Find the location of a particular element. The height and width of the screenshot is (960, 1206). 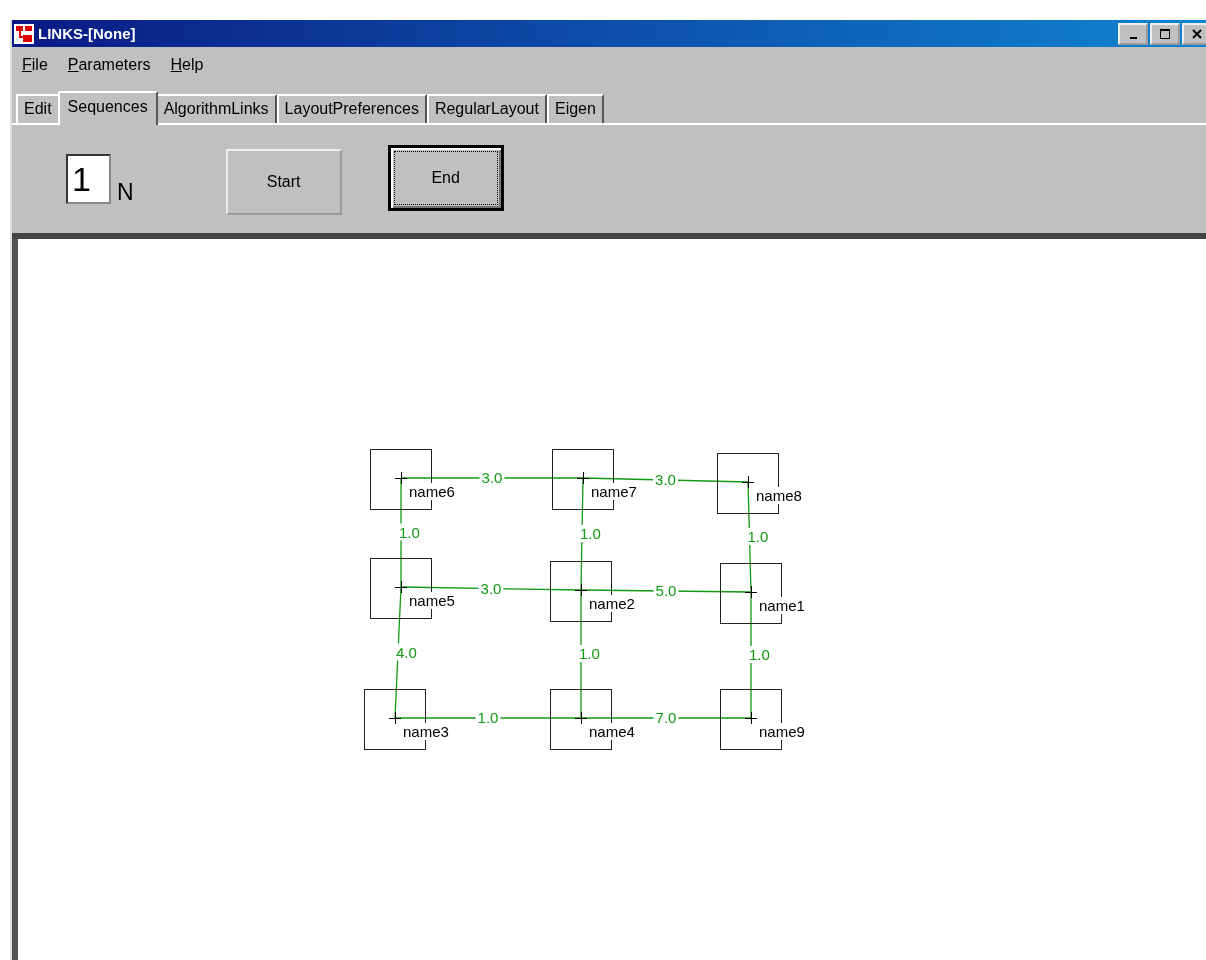

node-label: name1 is located at coordinates (782, 605).